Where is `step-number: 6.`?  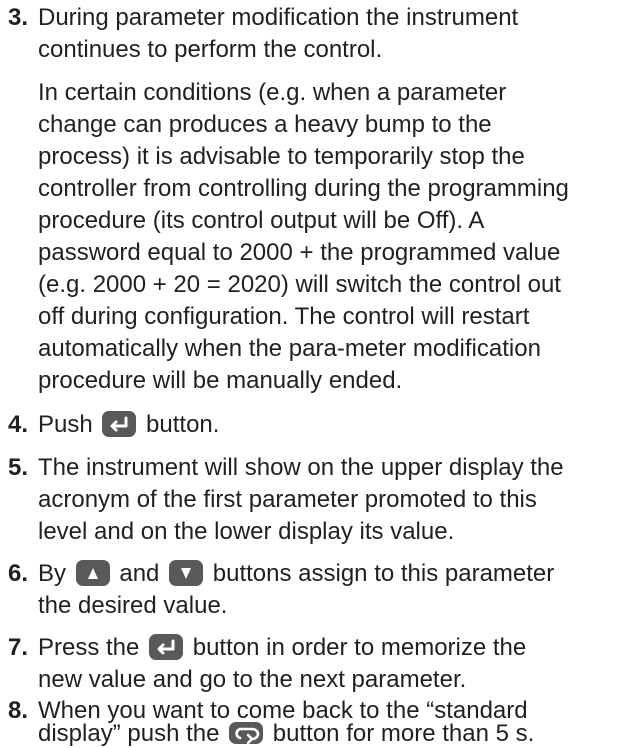
step-number: 6. is located at coordinates (18, 573).